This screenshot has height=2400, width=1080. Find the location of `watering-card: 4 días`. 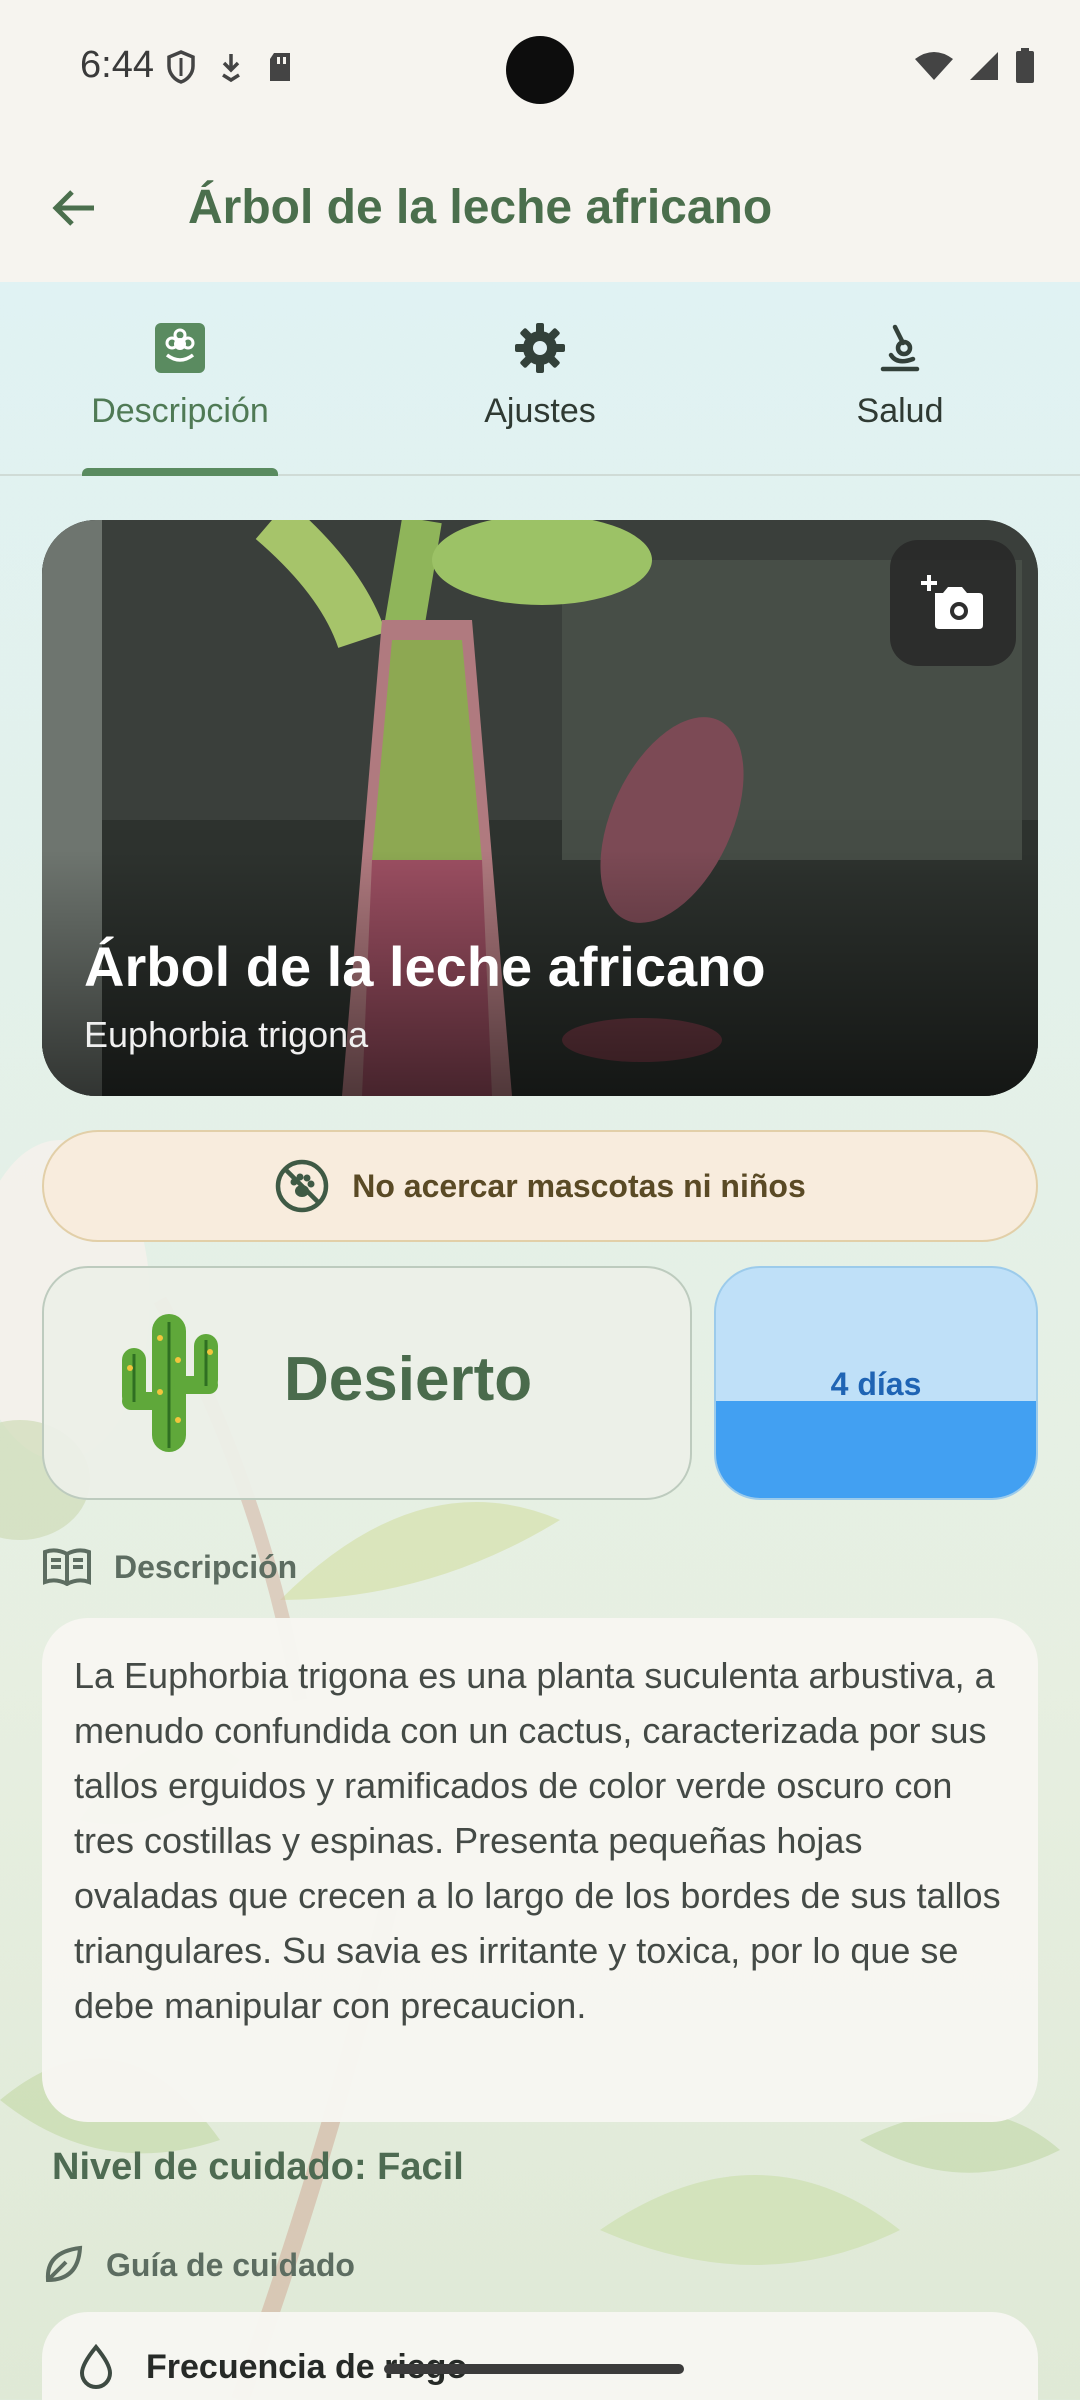

watering-card: 4 días is located at coordinates (876, 1383).